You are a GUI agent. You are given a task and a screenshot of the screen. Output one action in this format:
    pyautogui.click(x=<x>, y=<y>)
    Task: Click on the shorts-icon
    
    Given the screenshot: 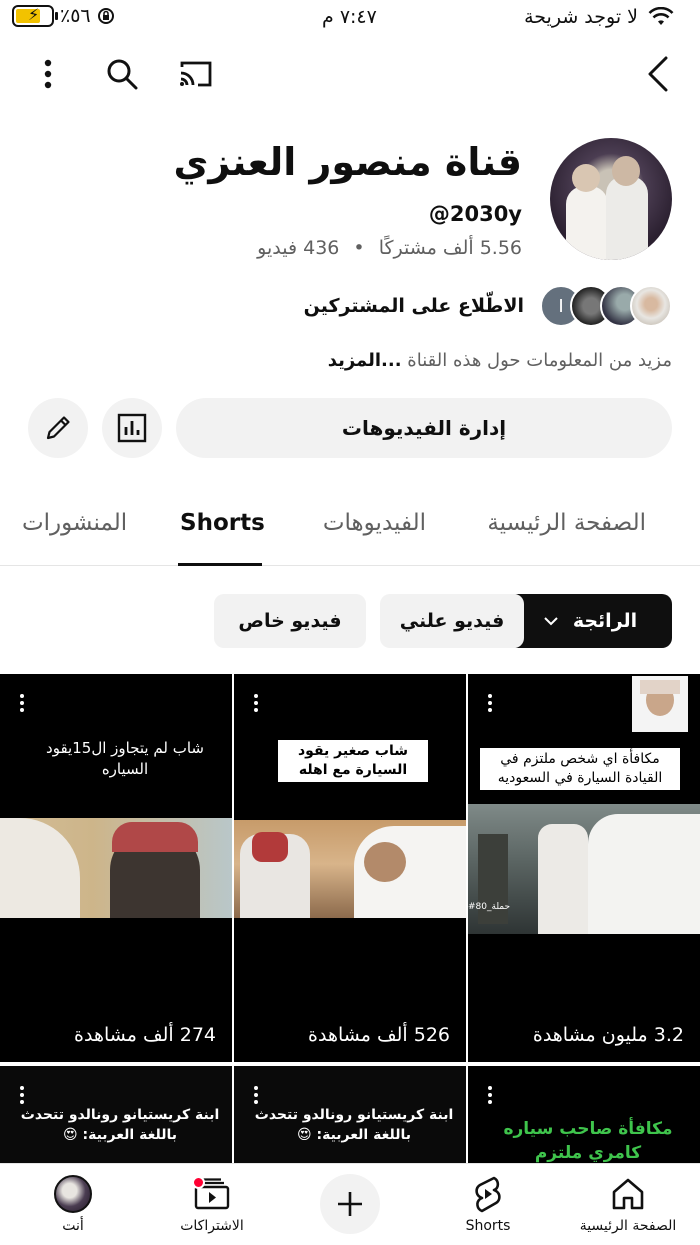 What is the action you would take?
    pyautogui.click(x=488, y=1194)
    